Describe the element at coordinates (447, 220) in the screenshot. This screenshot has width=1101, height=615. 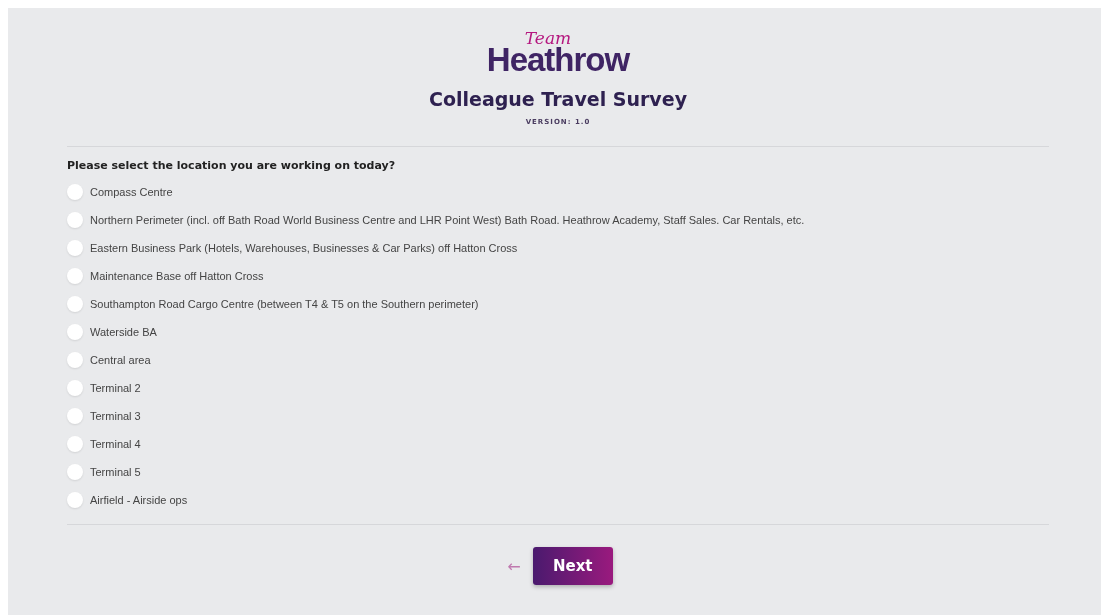
I see `option-label: Northern Perimeter (incl. off Bath Road World Business Centre and LHR Point West) Bath Road. Heathrow Academy, Staff Sales. Car Rentals, etc.` at that location.